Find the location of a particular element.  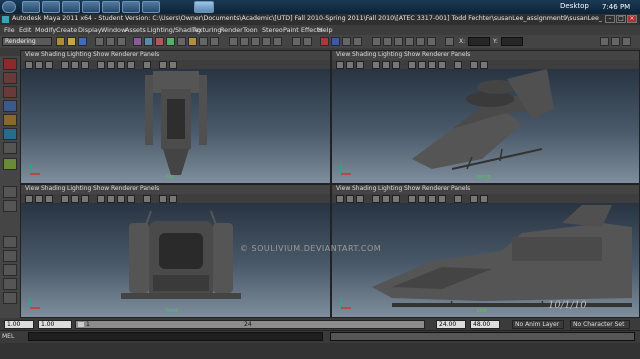

render-current-frame-icon is located at coordinates (335, 41).